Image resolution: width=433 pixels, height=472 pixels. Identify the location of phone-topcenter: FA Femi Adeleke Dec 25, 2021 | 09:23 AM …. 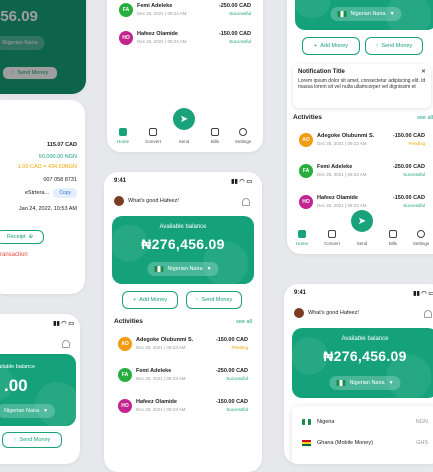
(185, 76).